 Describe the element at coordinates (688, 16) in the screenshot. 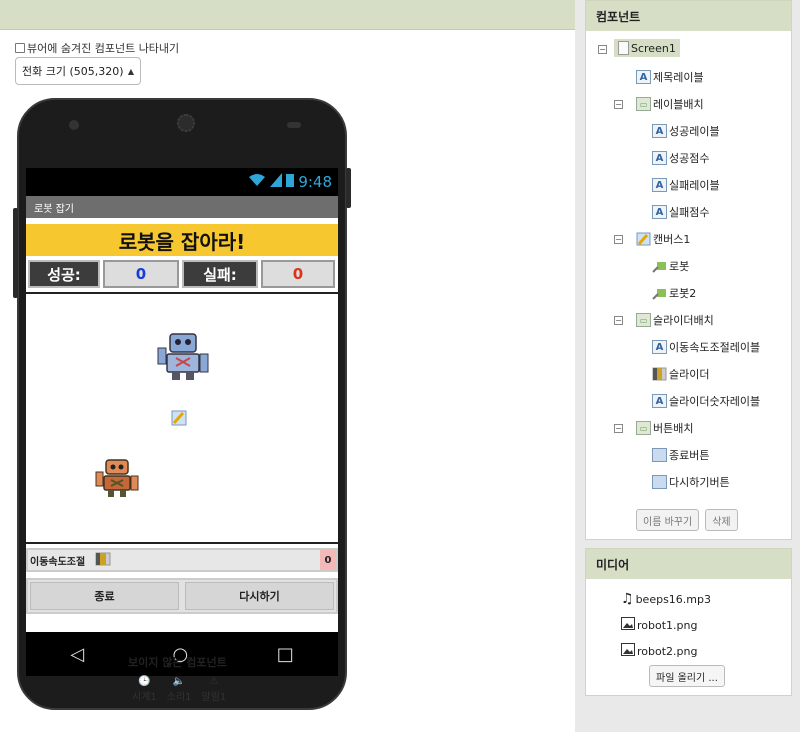

I see `components-header: 컴포넌트` at that location.